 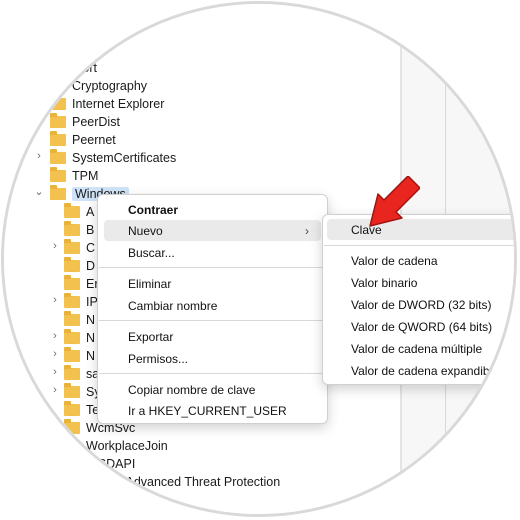 What do you see at coordinates (91, 248) in the screenshot?
I see `tree-item-label: C` at bounding box center [91, 248].